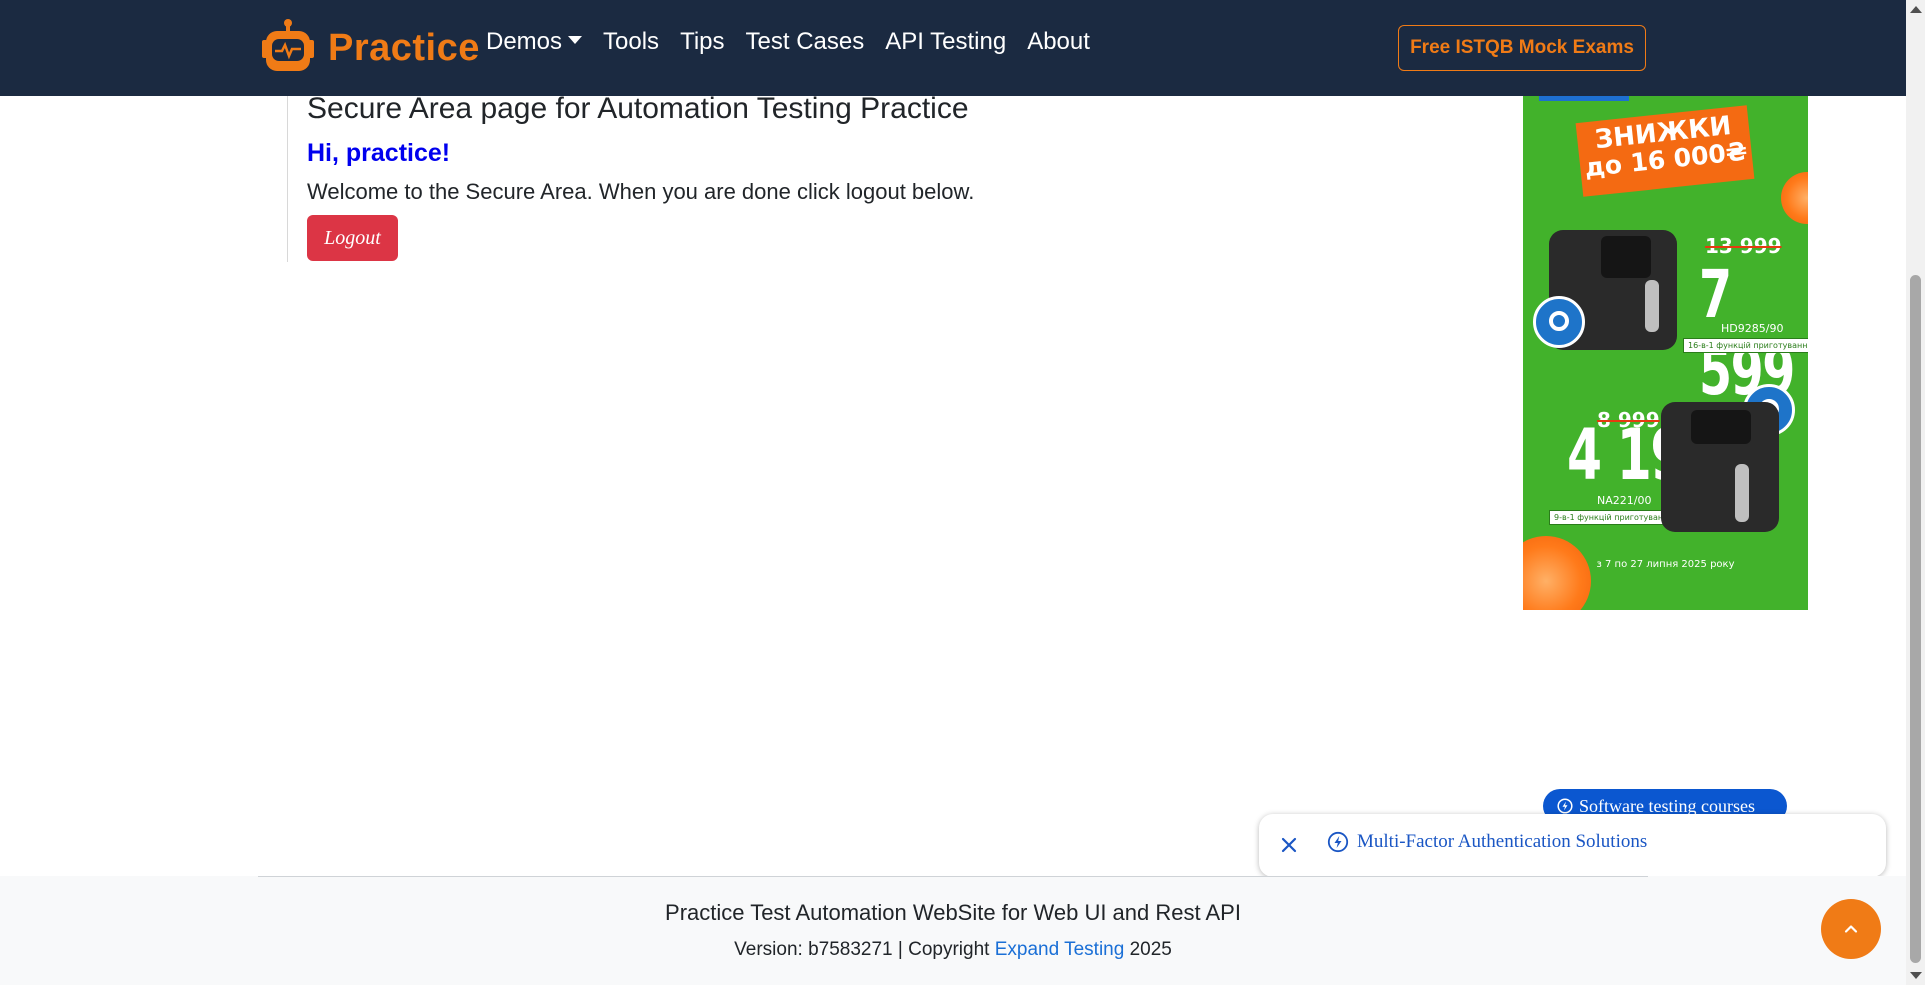 This screenshot has width=1925, height=985. I want to click on scrollbar-thumb, so click(1915, 619).